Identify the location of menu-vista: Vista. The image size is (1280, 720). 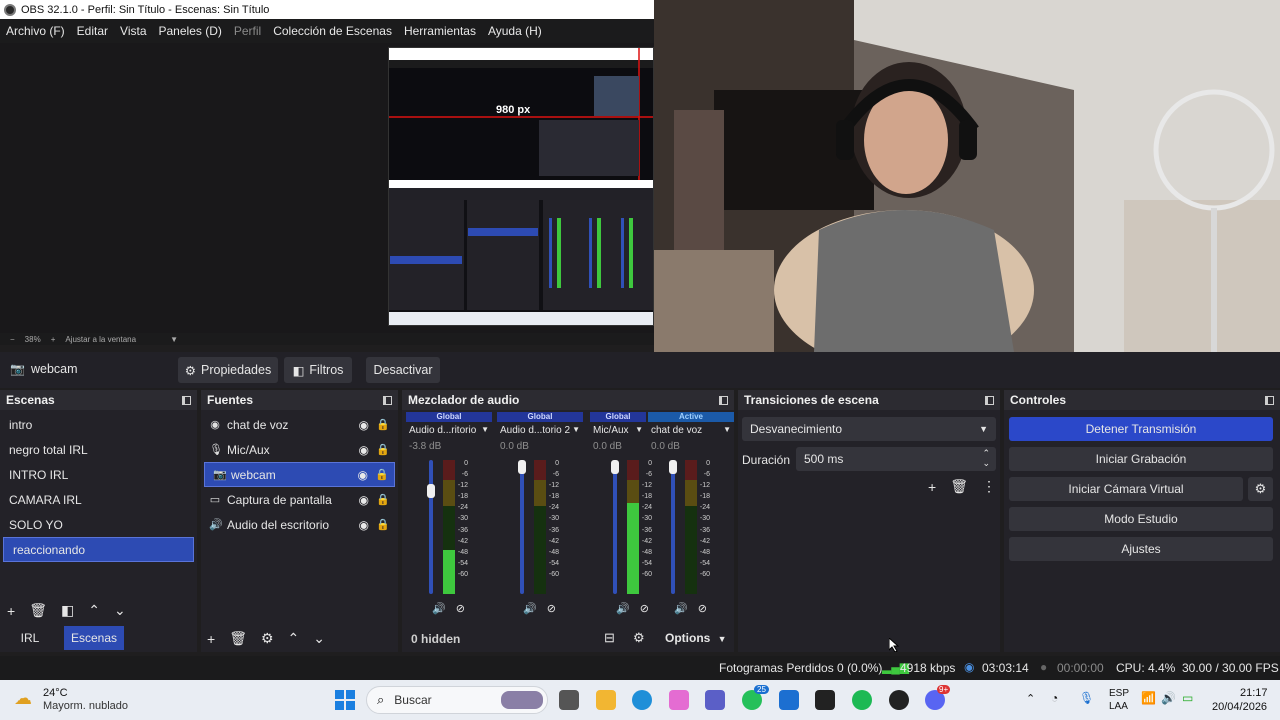
(133, 31).